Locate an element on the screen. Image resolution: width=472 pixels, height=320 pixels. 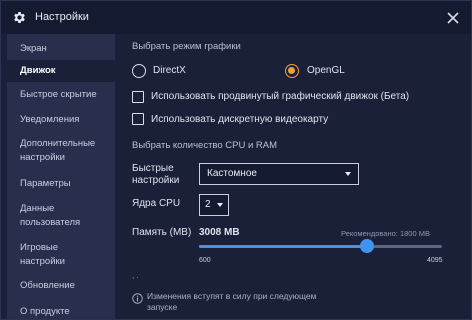
sidebar-item-label: Быстрое скрытие is located at coordinates (58, 94).